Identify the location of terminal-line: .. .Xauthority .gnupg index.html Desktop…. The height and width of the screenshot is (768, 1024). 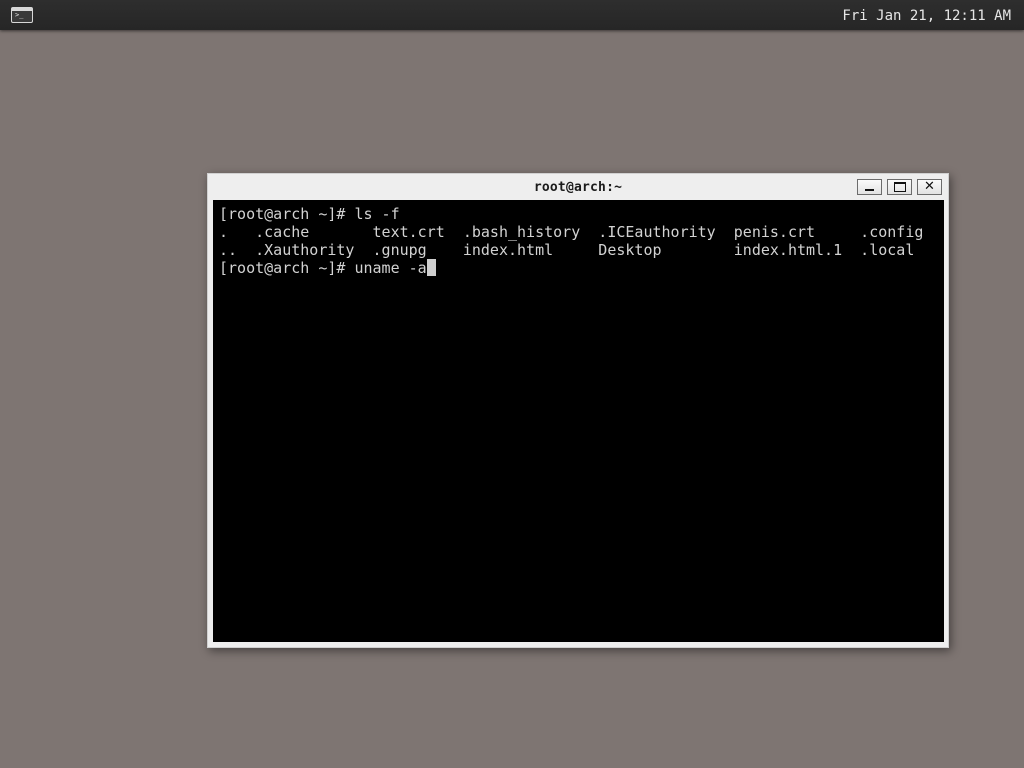
(567, 250).